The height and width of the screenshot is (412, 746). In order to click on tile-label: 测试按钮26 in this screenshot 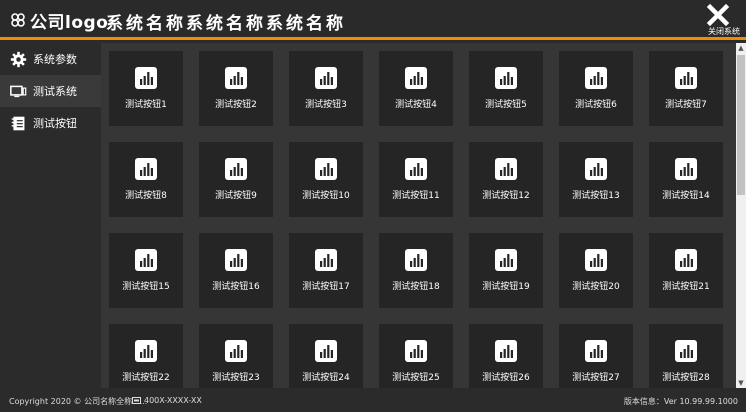, I will do `click(506, 378)`.